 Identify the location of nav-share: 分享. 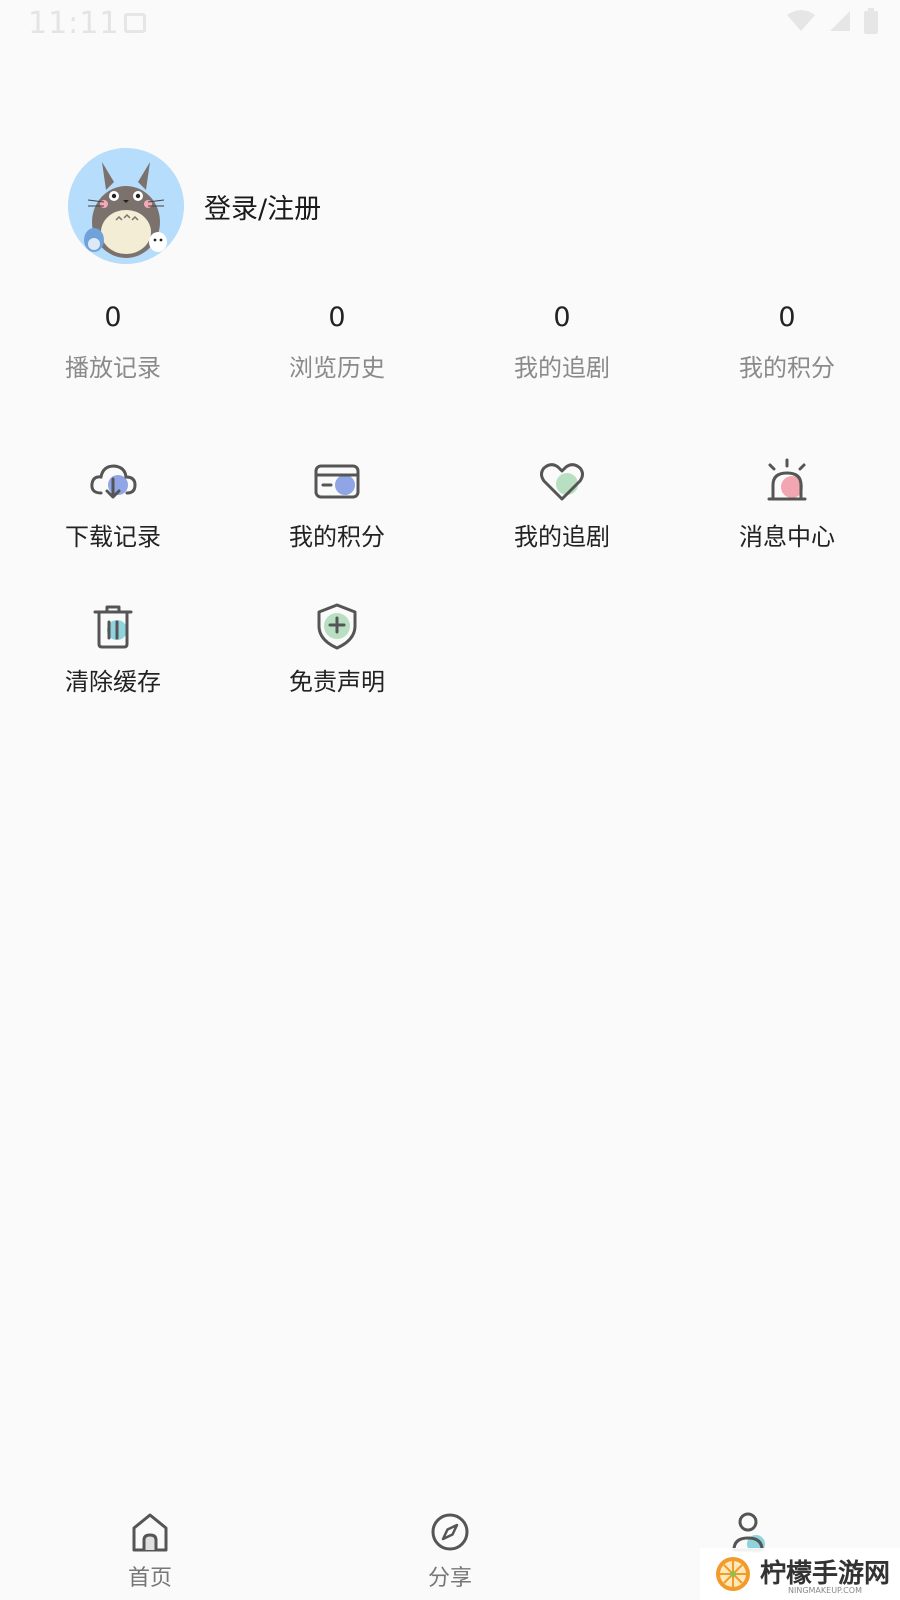
(450, 1551).